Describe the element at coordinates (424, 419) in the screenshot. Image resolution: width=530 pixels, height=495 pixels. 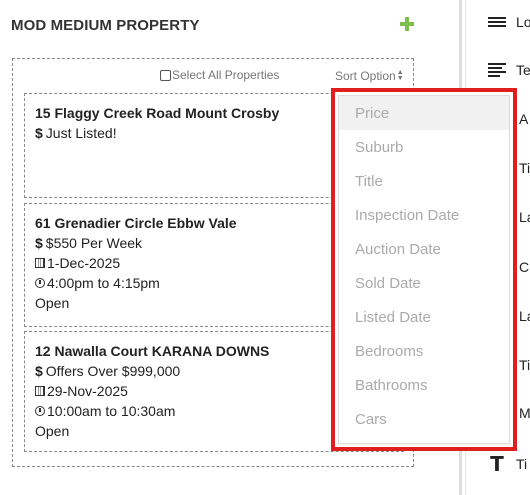
I see `sort-option-cars: Cars` at that location.